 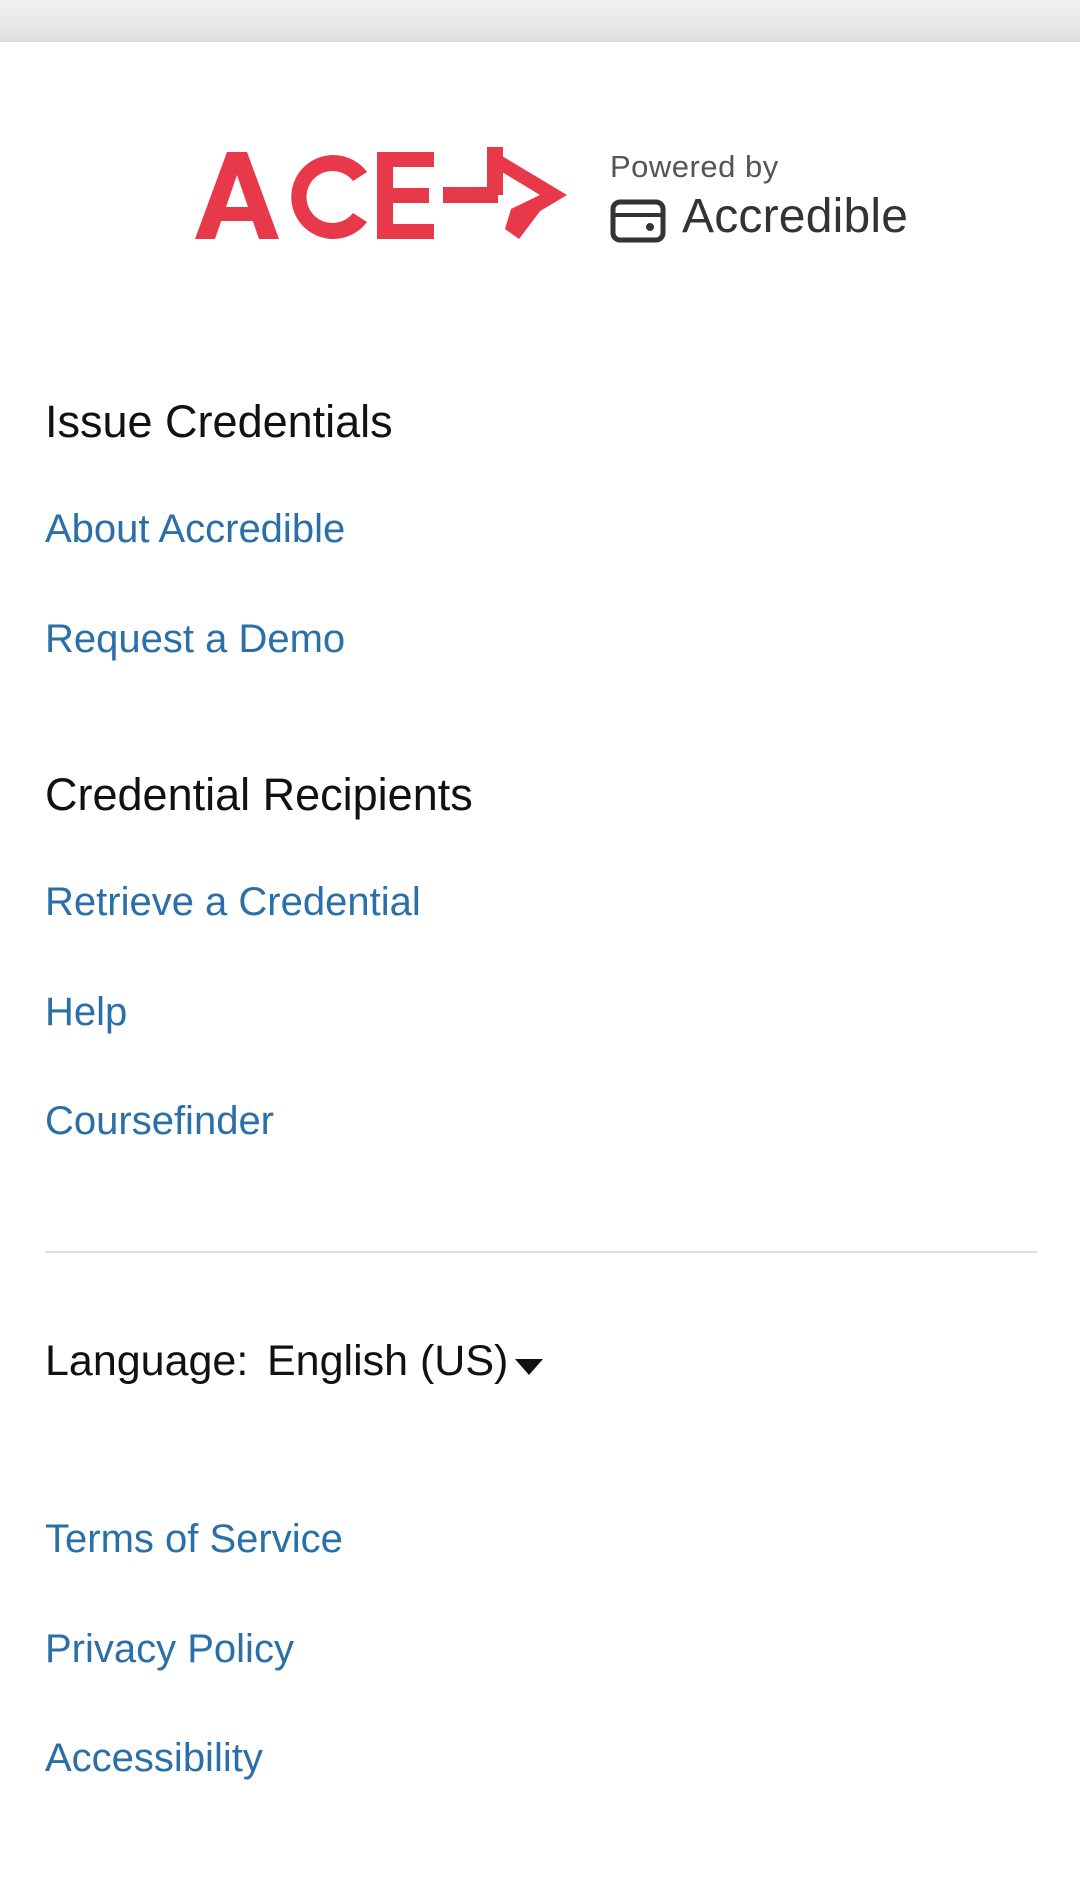 What do you see at coordinates (219, 421) in the screenshot?
I see `issue-credentials-heading: Issue Credentials` at bounding box center [219, 421].